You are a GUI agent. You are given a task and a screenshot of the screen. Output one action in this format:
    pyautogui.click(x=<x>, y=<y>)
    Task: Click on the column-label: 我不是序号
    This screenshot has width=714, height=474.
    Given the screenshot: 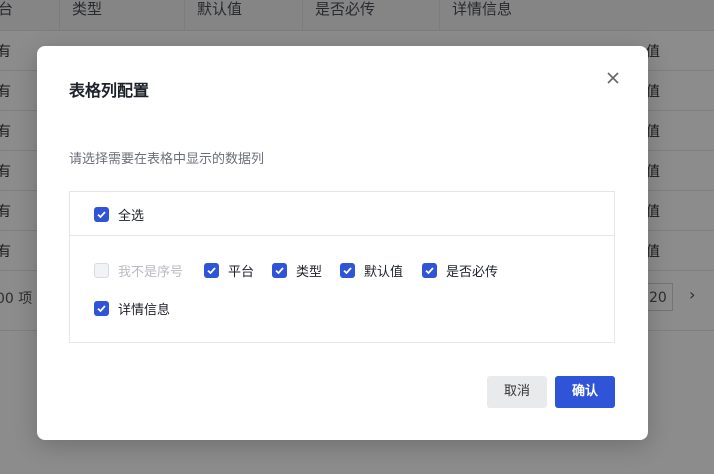 What is the action you would take?
    pyautogui.click(x=151, y=272)
    